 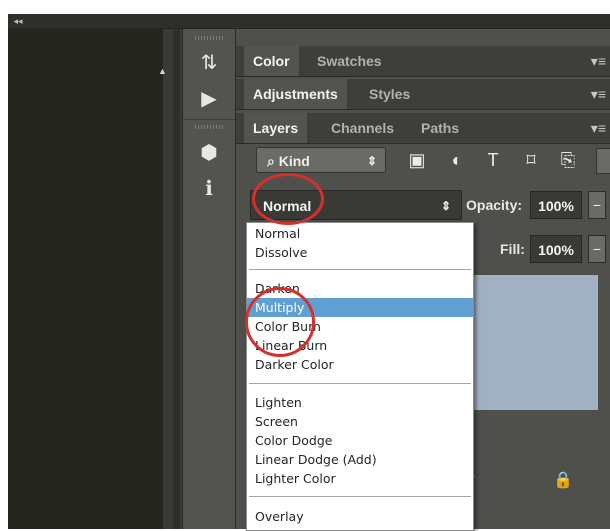 I want to click on opacity-label: Opacity:, so click(x=494, y=205).